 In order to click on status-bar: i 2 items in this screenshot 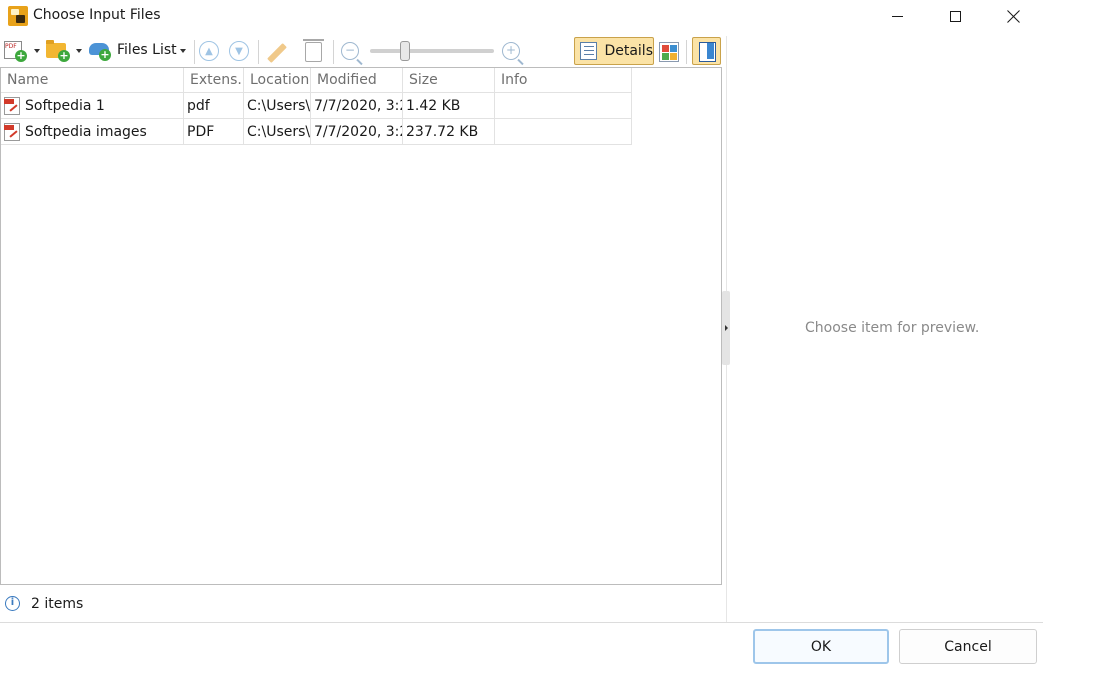, I will do `click(363, 605)`.